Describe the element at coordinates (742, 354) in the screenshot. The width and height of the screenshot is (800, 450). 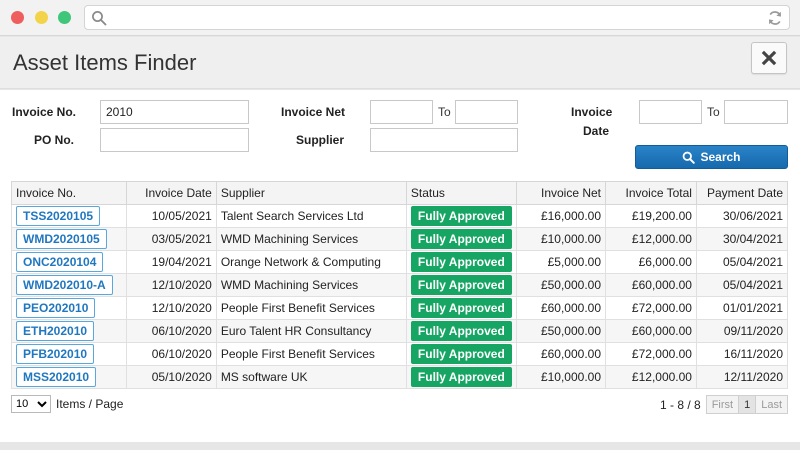
I see `payment-date-cell: 16/11/2020` at that location.